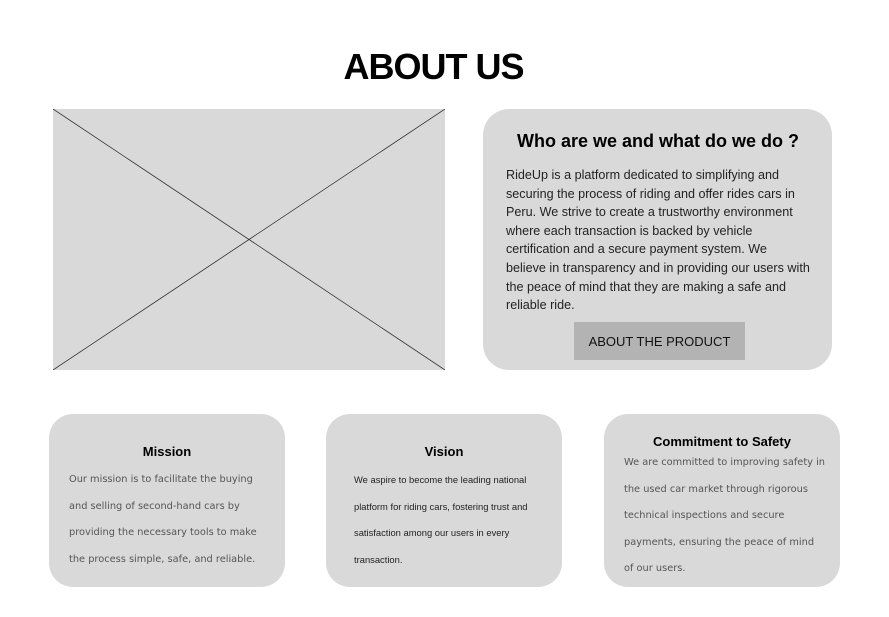 Image resolution: width=889 pixels, height=617 pixels. What do you see at coordinates (657, 141) in the screenshot?
I see `intro-heading: Who are we and what do we do ?` at bounding box center [657, 141].